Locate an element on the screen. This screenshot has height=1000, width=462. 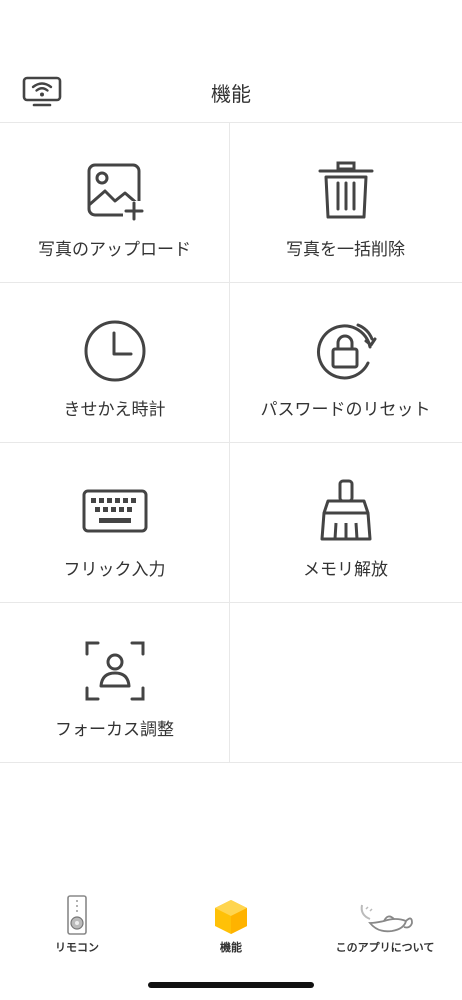
header: 機能 is located at coordinates (231, 92).